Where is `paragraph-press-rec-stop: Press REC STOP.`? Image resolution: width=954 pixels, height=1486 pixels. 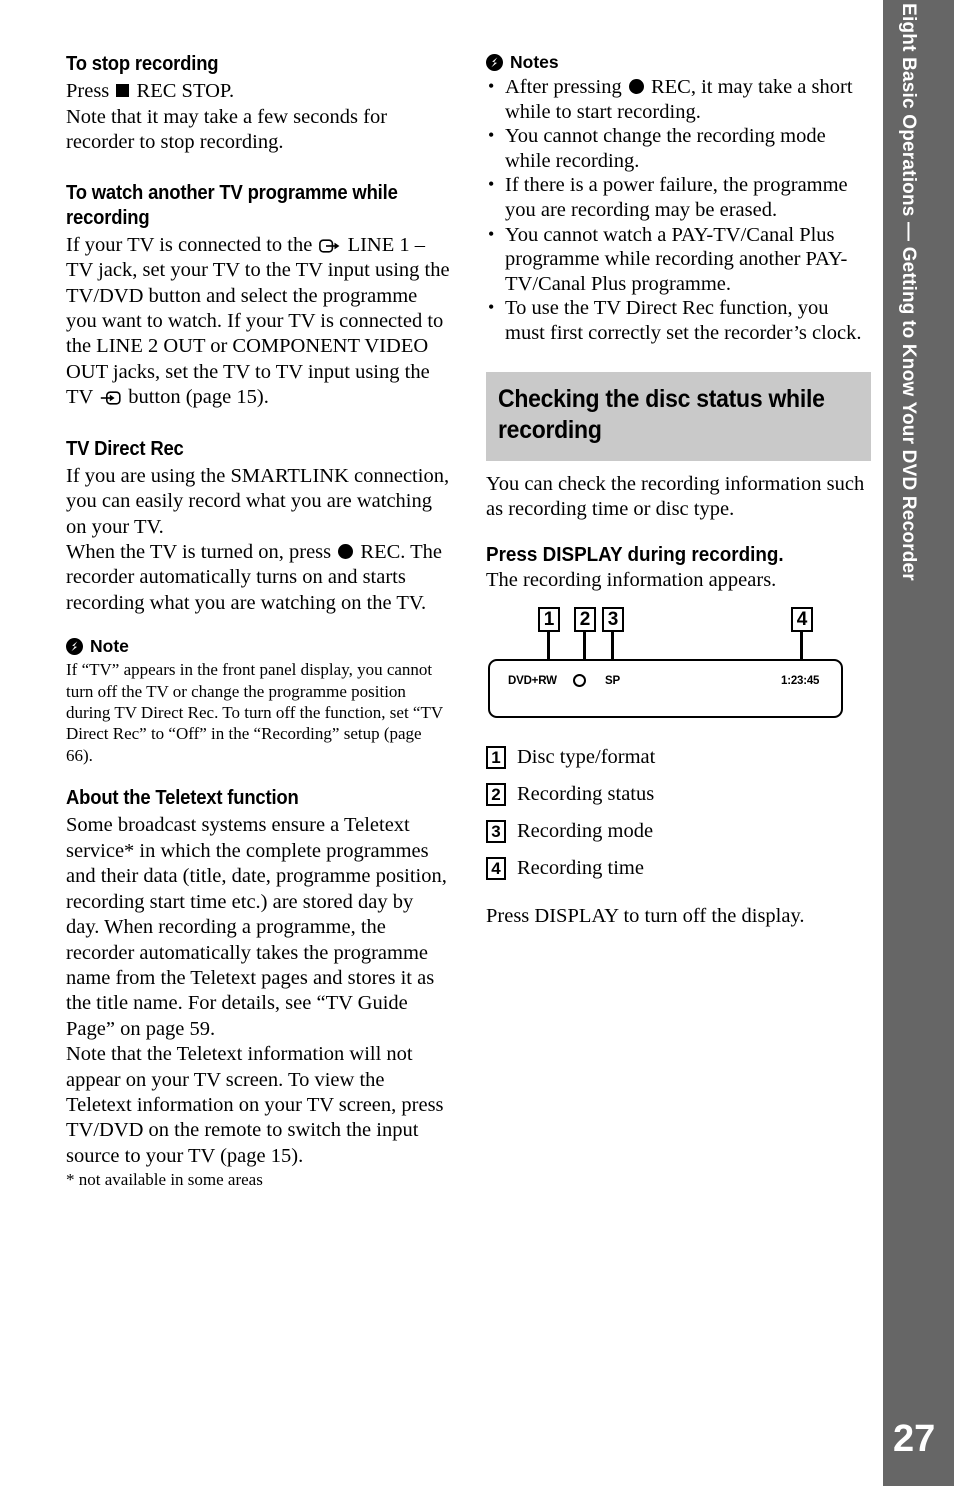 paragraph-press-rec-stop: Press REC STOP. is located at coordinates (258, 91).